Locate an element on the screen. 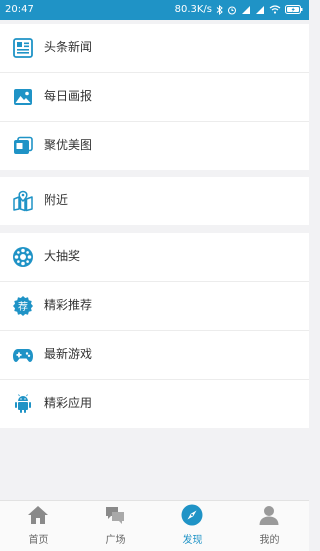 This screenshot has height=551, width=320. home-icon is located at coordinates (38, 515).